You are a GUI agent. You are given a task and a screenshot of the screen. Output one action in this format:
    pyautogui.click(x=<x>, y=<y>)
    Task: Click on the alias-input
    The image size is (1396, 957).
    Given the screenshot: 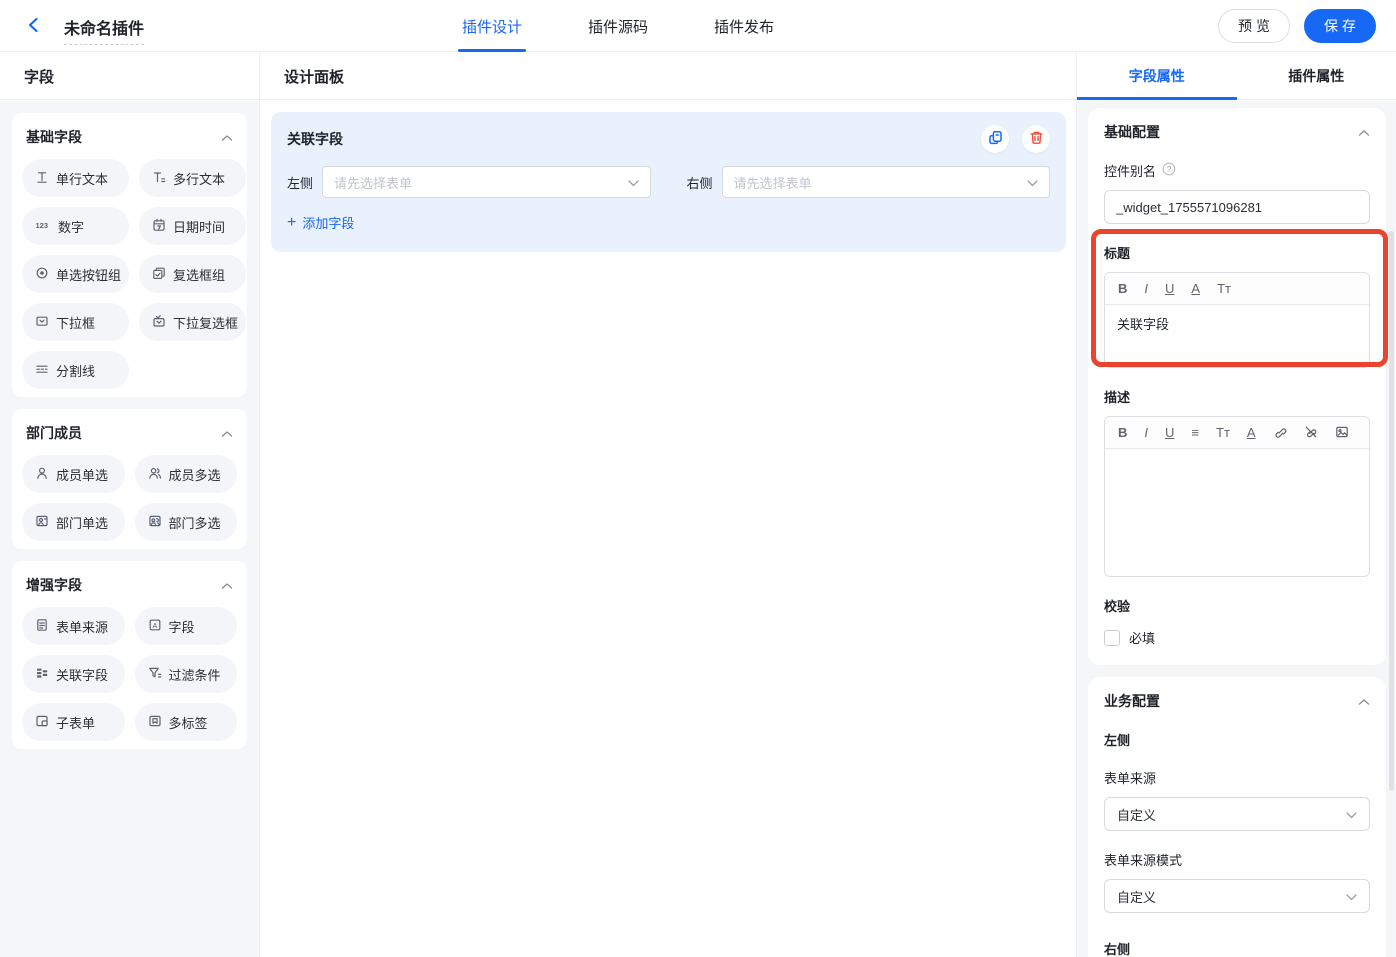 What is the action you would take?
    pyautogui.click(x=1237, y=207)
    